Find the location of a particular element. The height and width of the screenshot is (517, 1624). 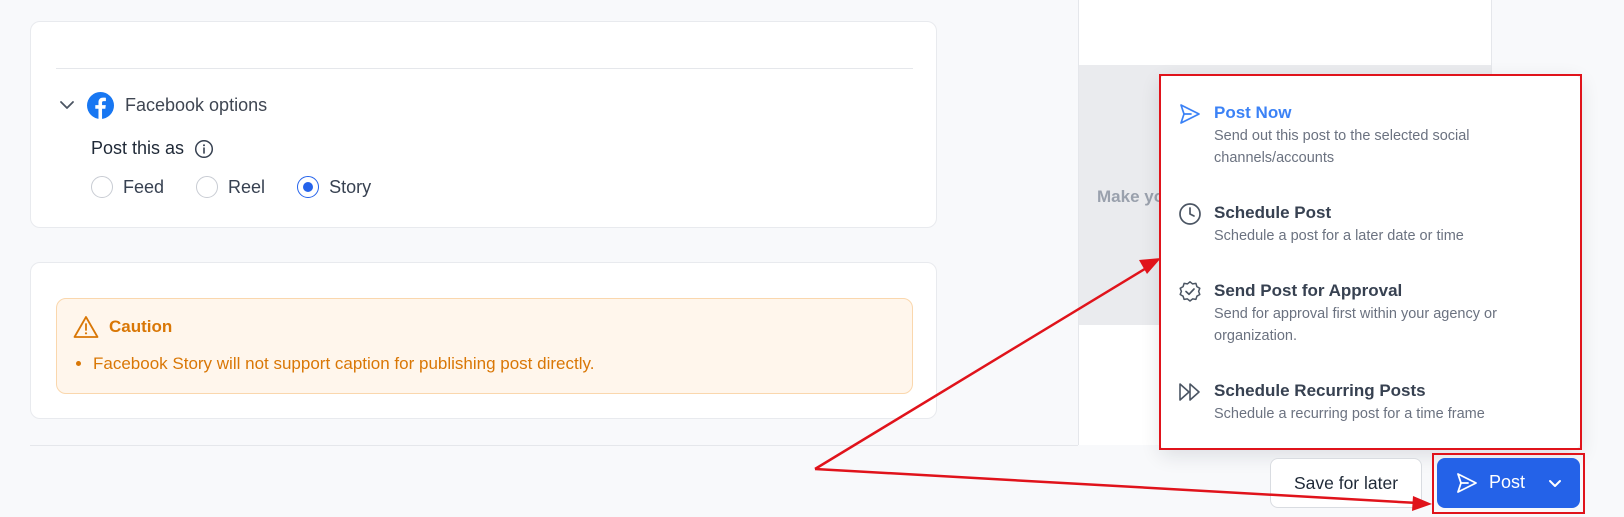

radio-label: Reel is located at coordinates (247, 186).